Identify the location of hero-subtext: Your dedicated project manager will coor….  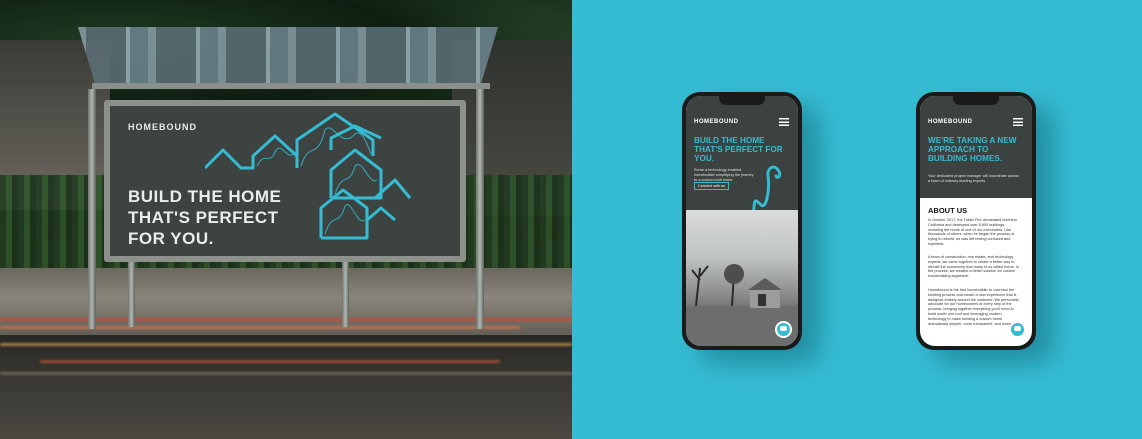
(974, 178).